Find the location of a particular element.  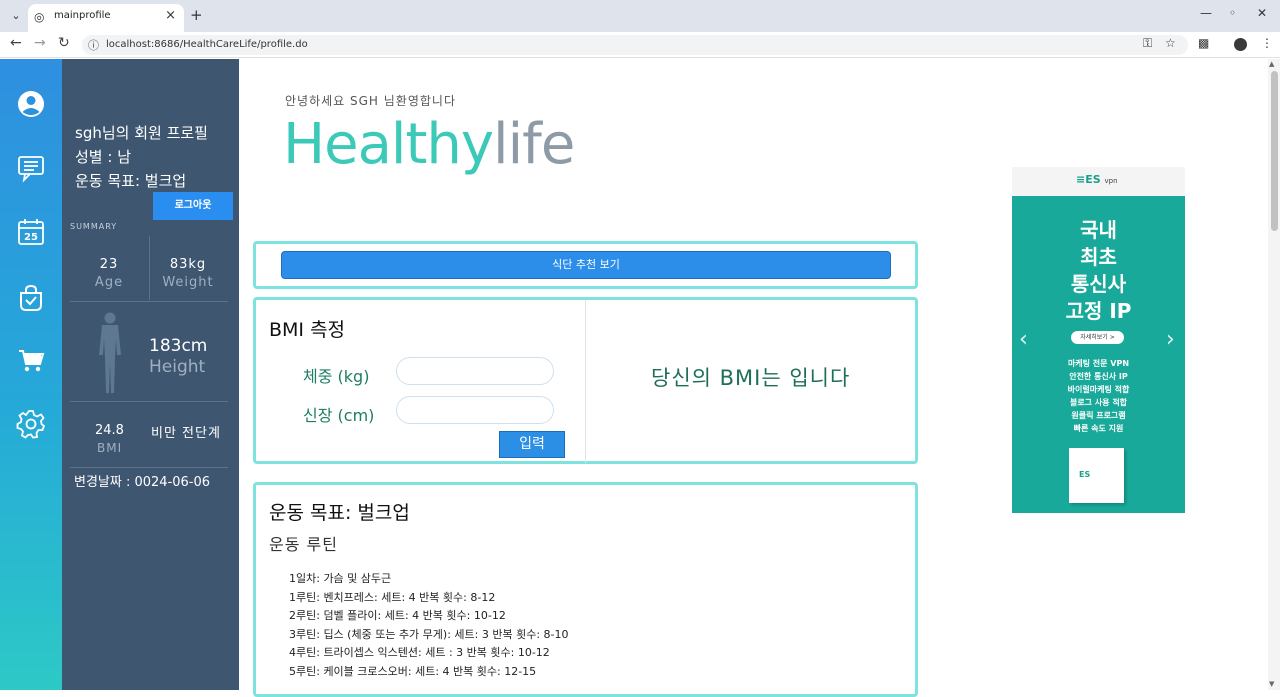

ad-logo-text: ES is located at coordinates (1093, 179).